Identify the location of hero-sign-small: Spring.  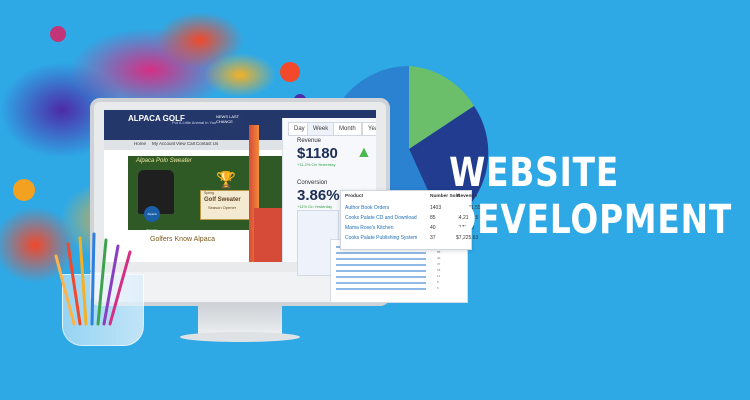
(209, 193).